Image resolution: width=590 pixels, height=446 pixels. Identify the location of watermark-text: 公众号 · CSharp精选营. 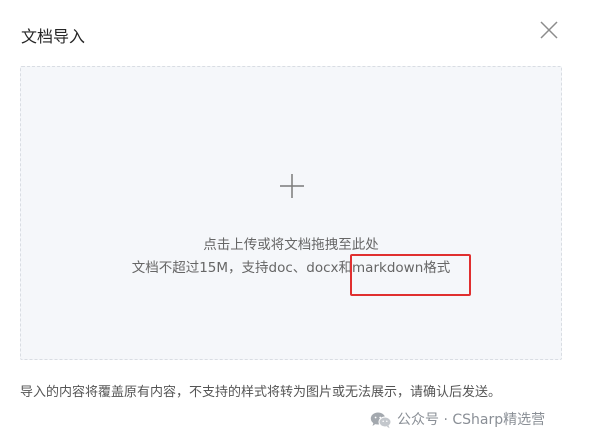
(471, 420).